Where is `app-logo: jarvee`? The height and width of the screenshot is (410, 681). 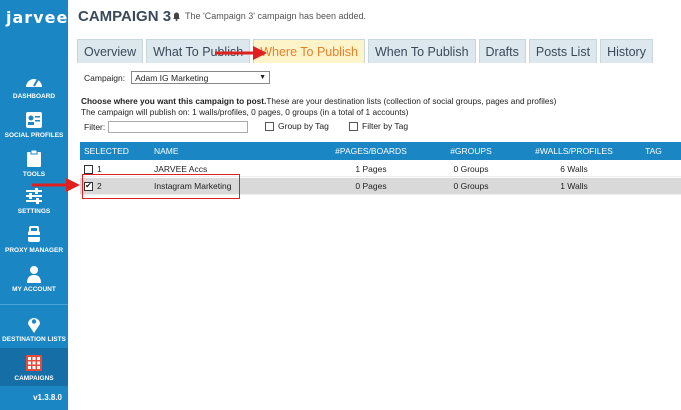
app-logo: jarvee is located at coordinates (37, 17).